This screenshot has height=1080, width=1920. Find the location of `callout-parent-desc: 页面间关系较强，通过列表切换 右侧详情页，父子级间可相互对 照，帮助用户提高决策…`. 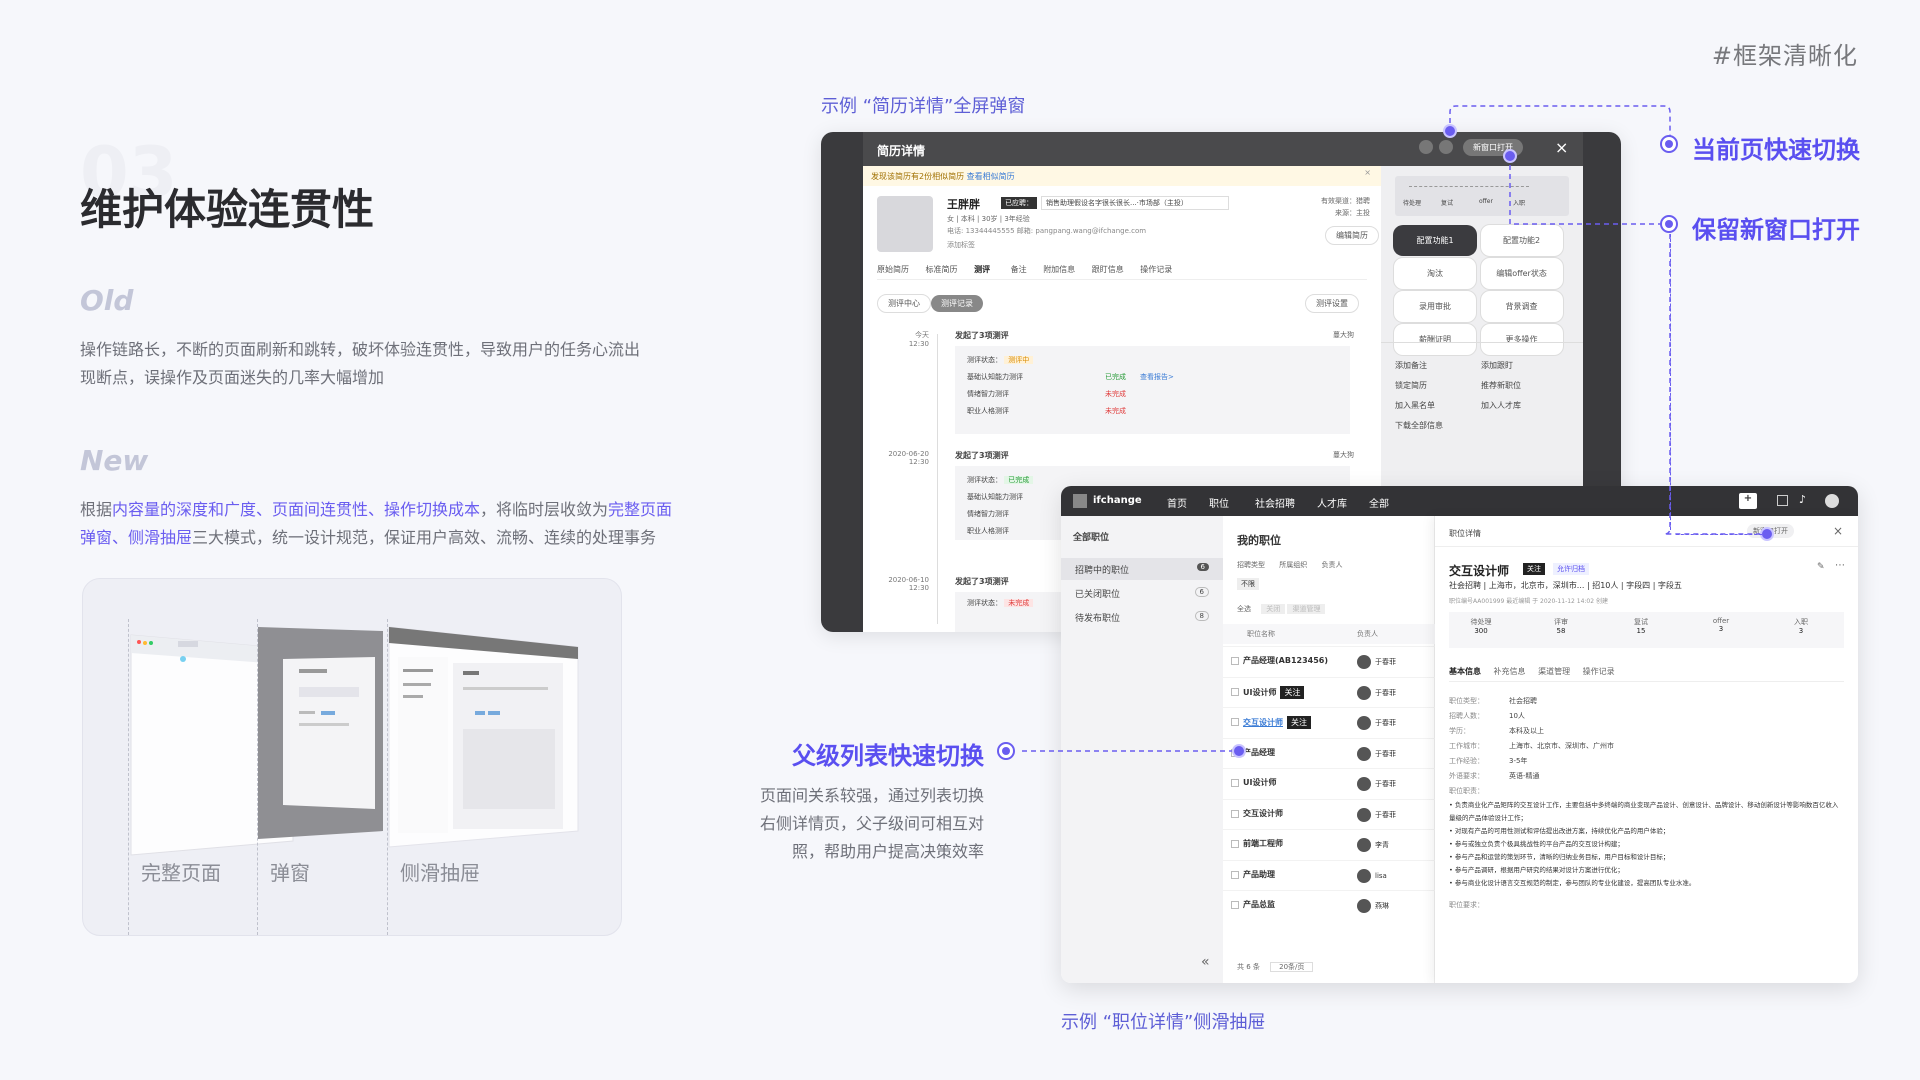

callout-parent-desc: 页面间关系较强，通过列表切换 右侧详情页，父子级间可相互对 照，帮助用户提高决策… is located at coordinates (871, 823).